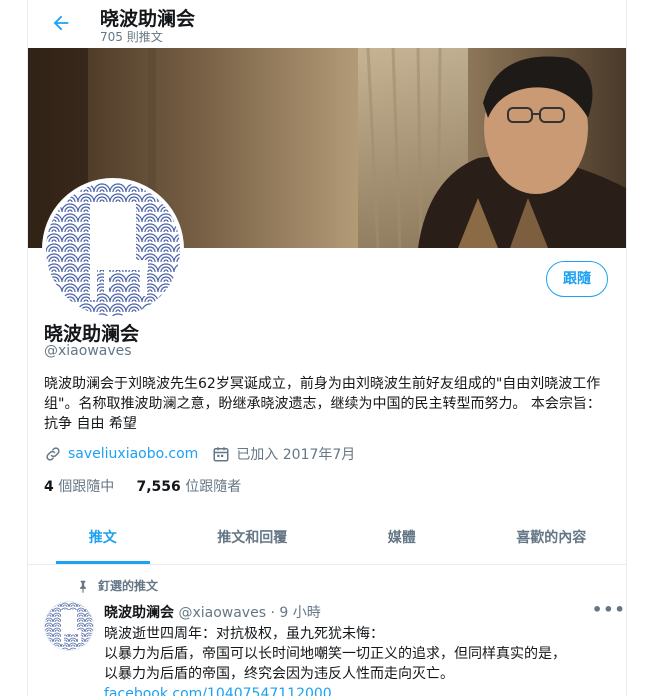 The width and height of the screenshot is (659, 696). What do you see at coordinates (139, 613) in the screenshot?
I see `tweet-author-name: 晓波助澜会` at bounding box center [139, 613].